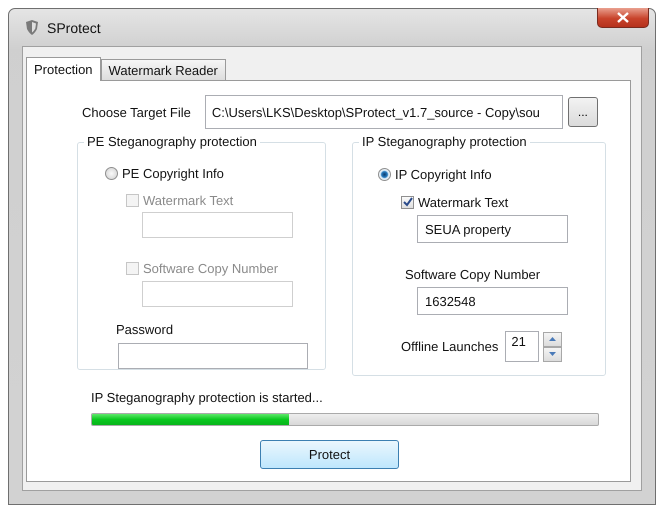 The width and height of the screenshot is (666, 513). What do you see at coordinates (32, 27) in the screenshot?
I see `shield-icon` at bounding box center [32, 27].